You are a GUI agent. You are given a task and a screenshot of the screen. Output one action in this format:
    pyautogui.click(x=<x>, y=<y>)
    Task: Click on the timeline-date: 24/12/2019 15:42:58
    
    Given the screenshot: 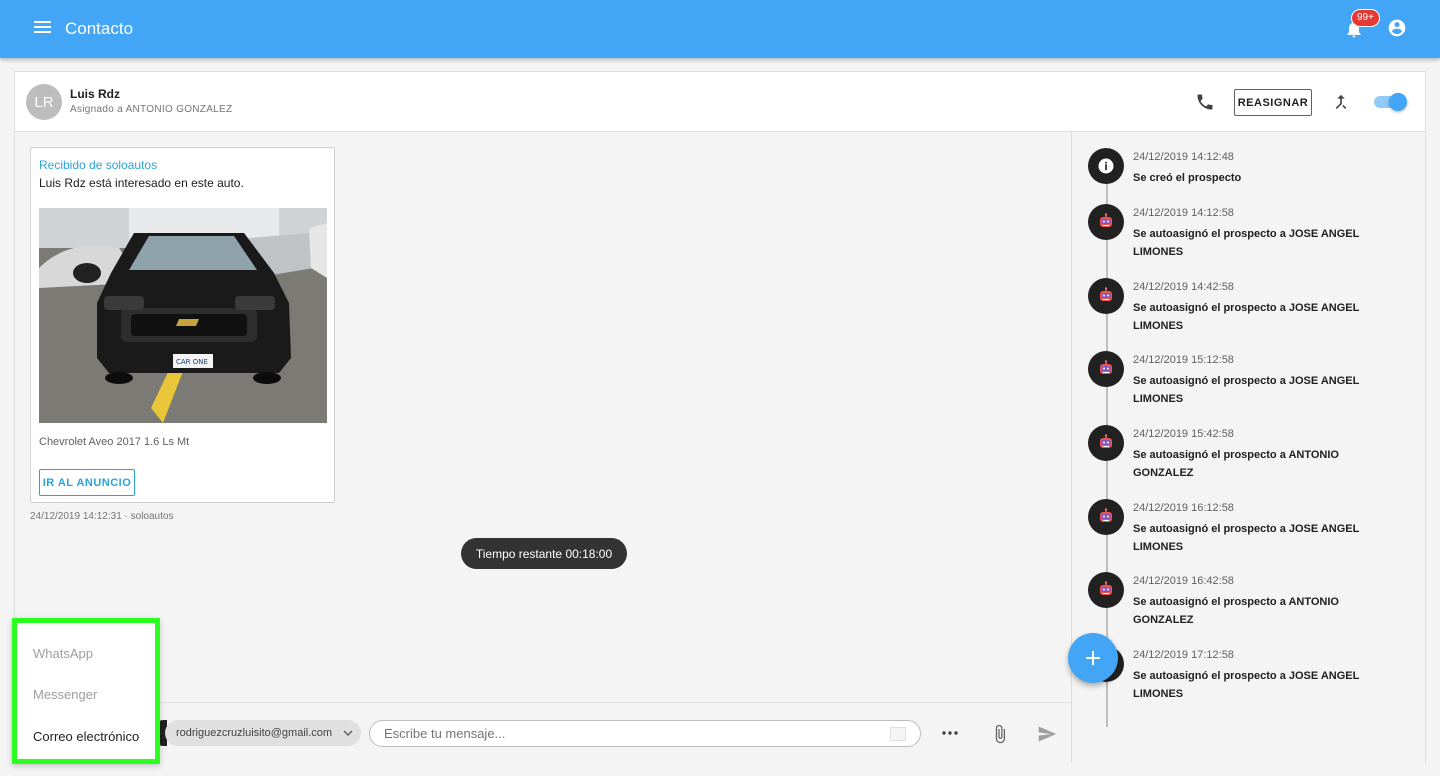 What is the action you would take?
    pyautogui.click(x=1183, y=434)
    